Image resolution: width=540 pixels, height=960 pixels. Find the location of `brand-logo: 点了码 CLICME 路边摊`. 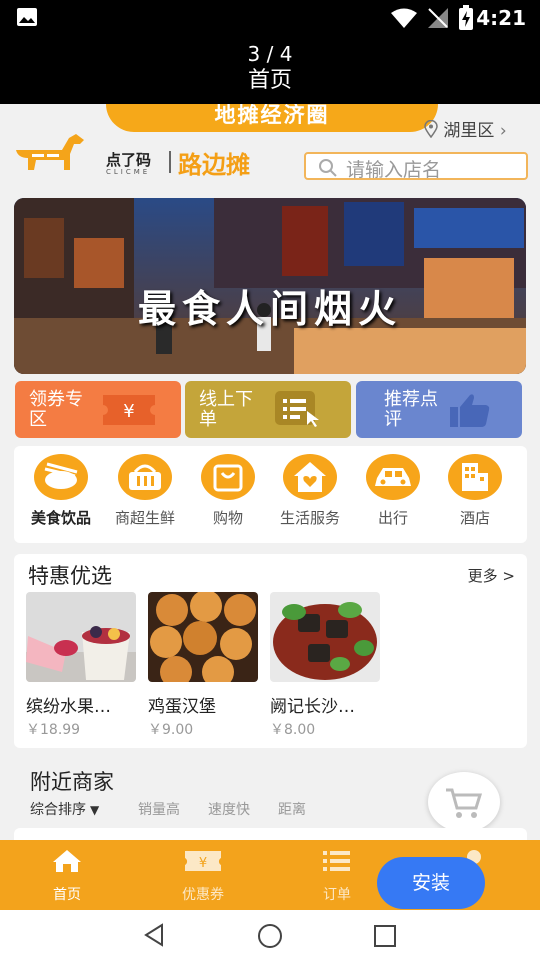

brand-logo: 点了码 CLICME 路边摊 is located at coordinates (148, 158).